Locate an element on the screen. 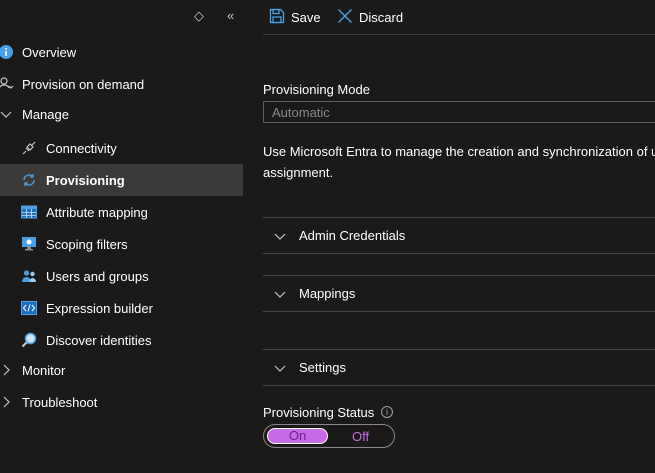 The width and height of the screenshot is (655, 473). sidebar-controls: ◇ « is located at coordinates (203, 17).